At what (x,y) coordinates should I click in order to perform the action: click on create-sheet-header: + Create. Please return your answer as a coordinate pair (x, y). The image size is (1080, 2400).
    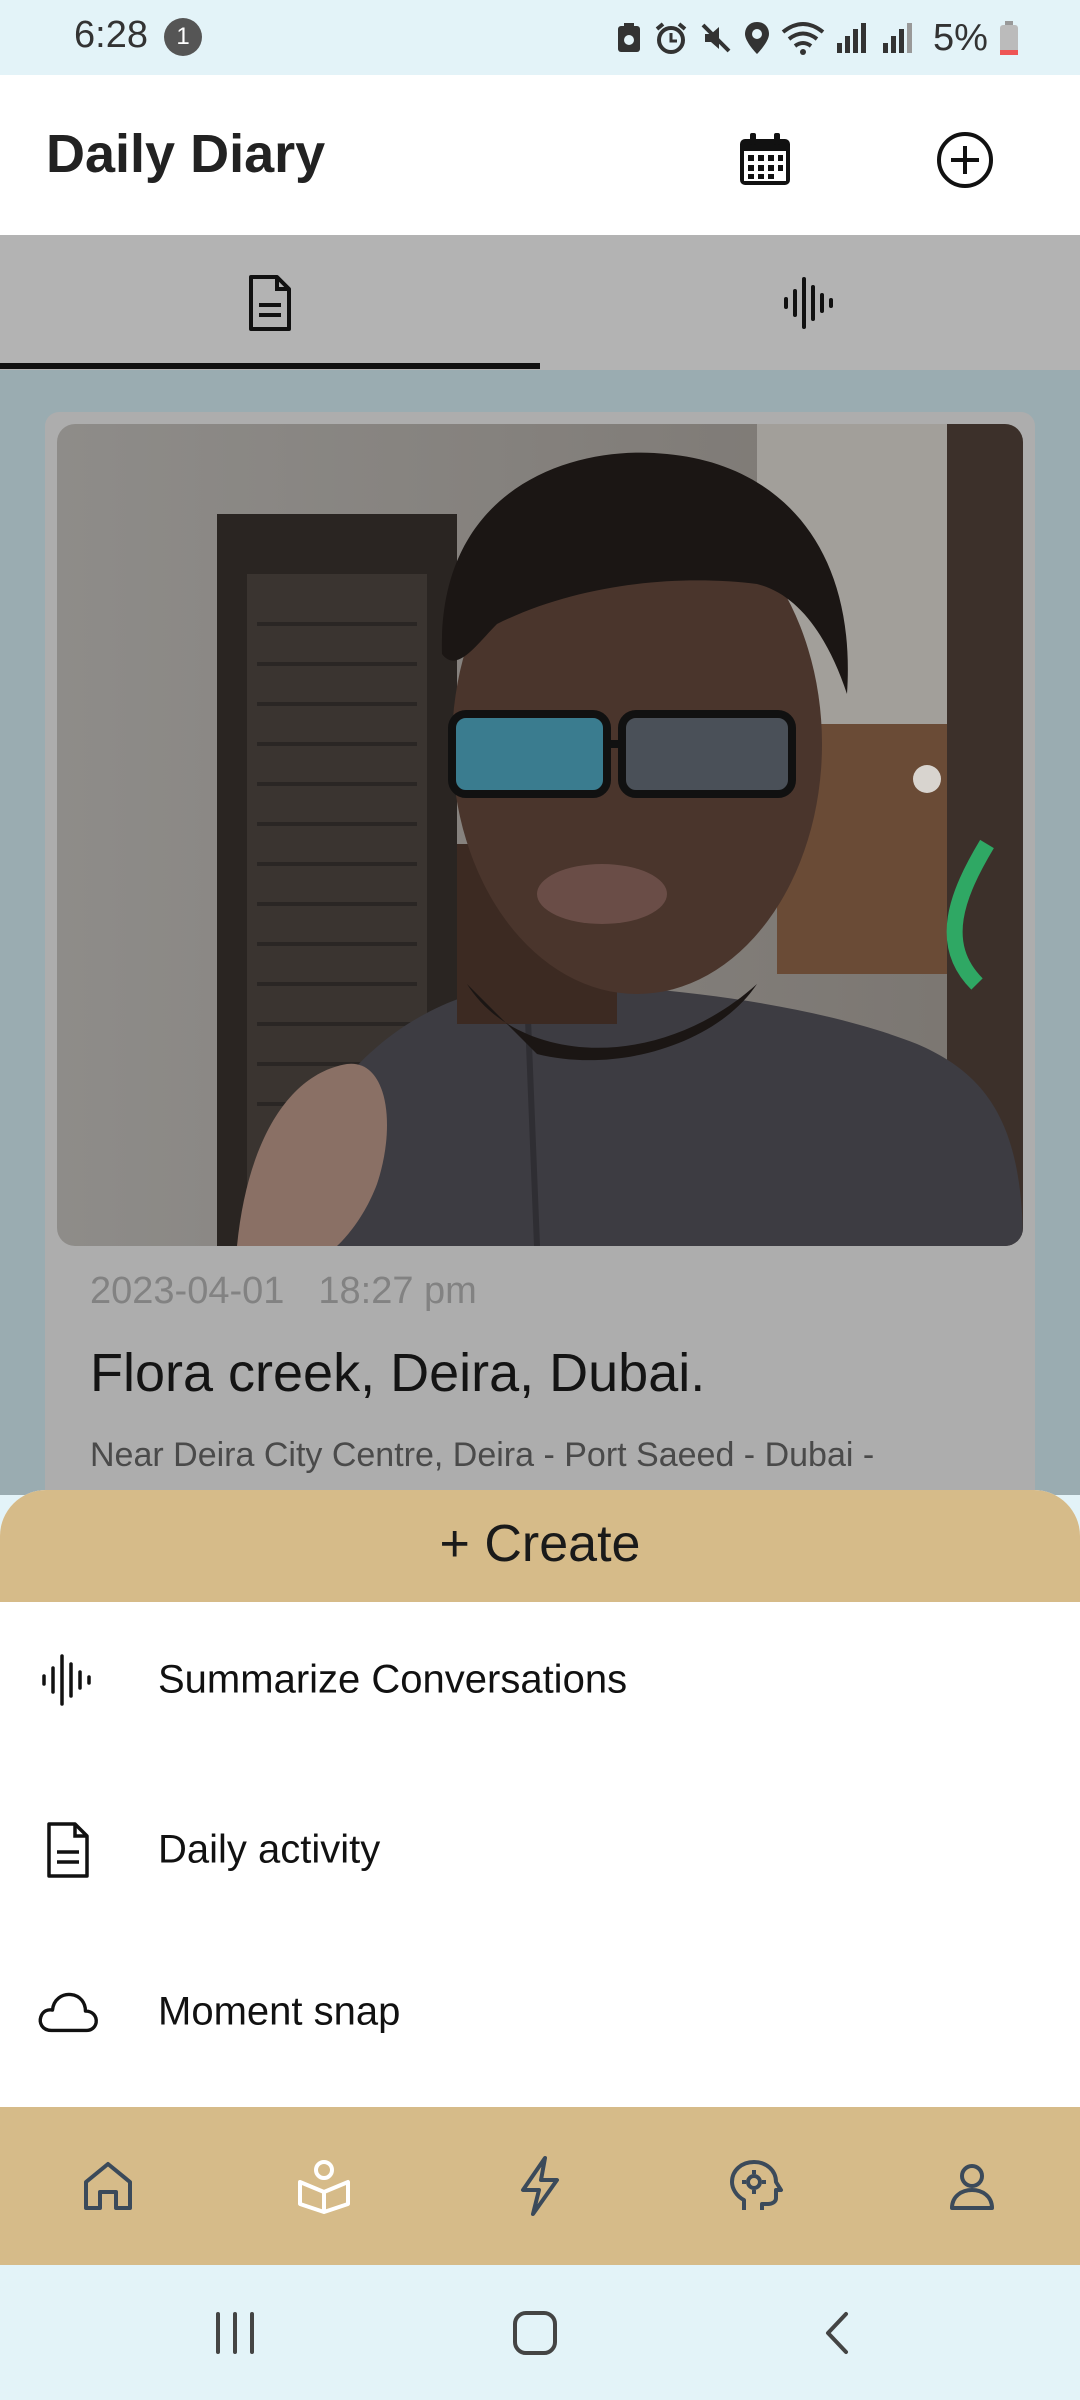
    Looking at the image, I should click on (540, 1546).